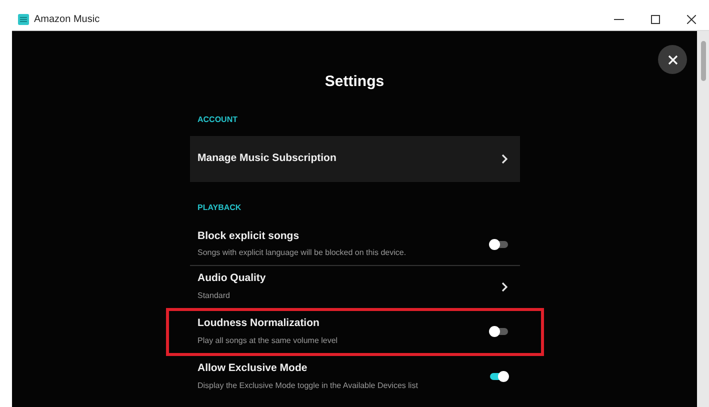 This screenshot has width=709, height=407. What do you see at coordinates (249, 236) in the screenshot?
I see `setting-label: Block explicit songs` at bounding box center [249, 236].